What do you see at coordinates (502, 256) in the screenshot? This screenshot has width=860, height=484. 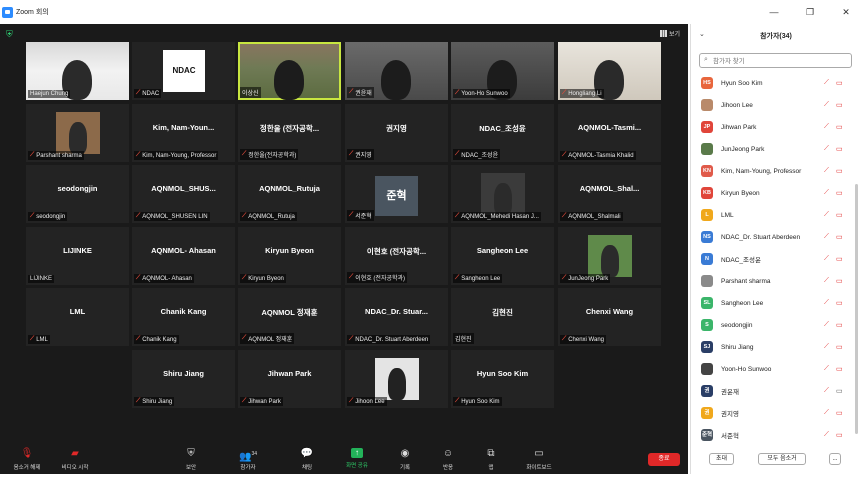 I see `participant-video-tile: Sangheon Lee ⟋ Sangheon Lee` at bounding box center [502, 256].